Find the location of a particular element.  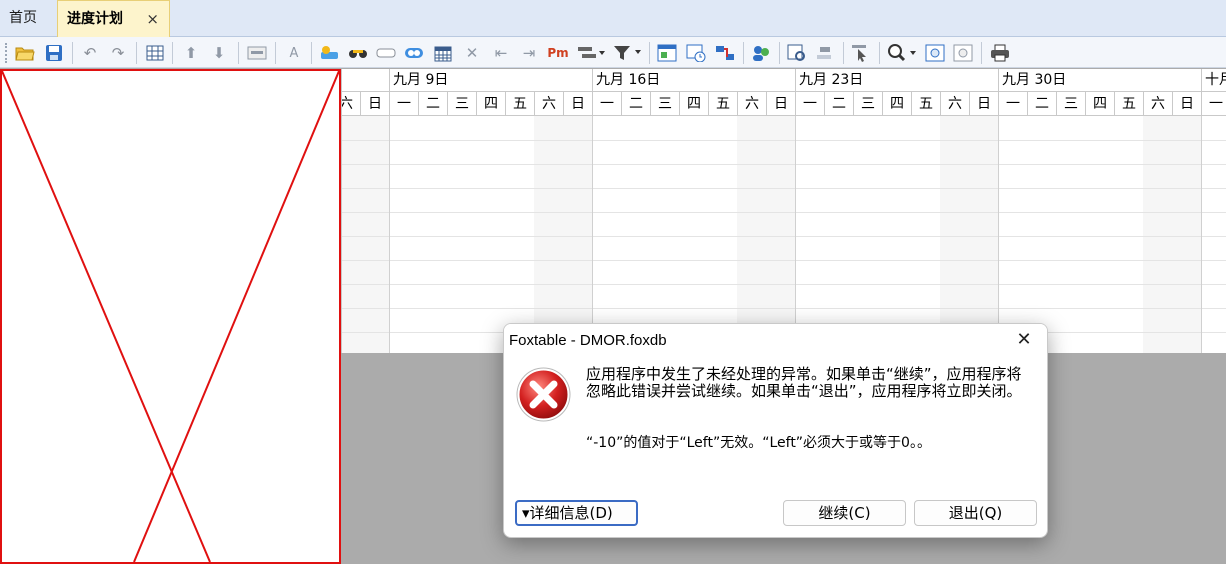

toggle-icon is located at coordinates (414, 53).